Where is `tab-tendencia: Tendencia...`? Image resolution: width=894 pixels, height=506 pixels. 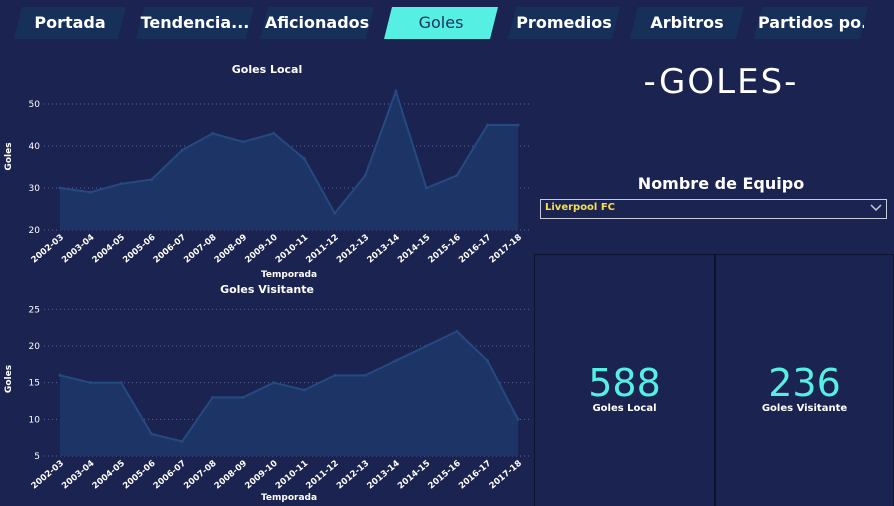 tab-tendencia: Tendencia... is located at coordinates (195, 23).